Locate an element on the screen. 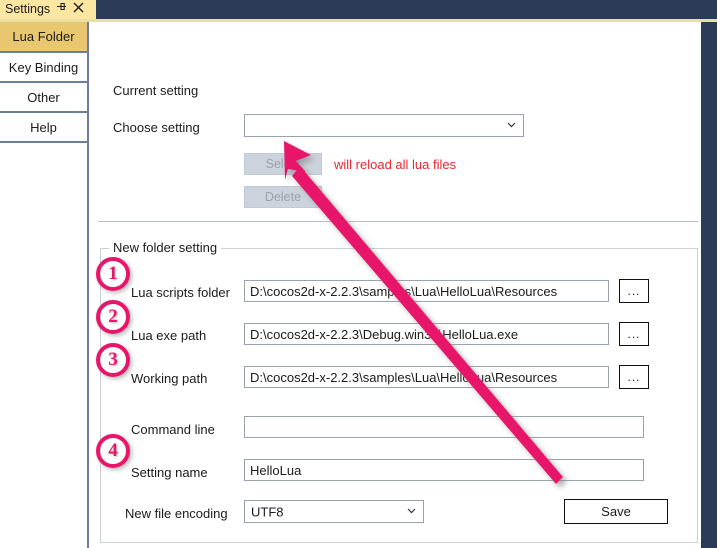 This screenshot has height=548, width=717. sidebar-item-label: Key Binding is located at coordinates (43, 67).